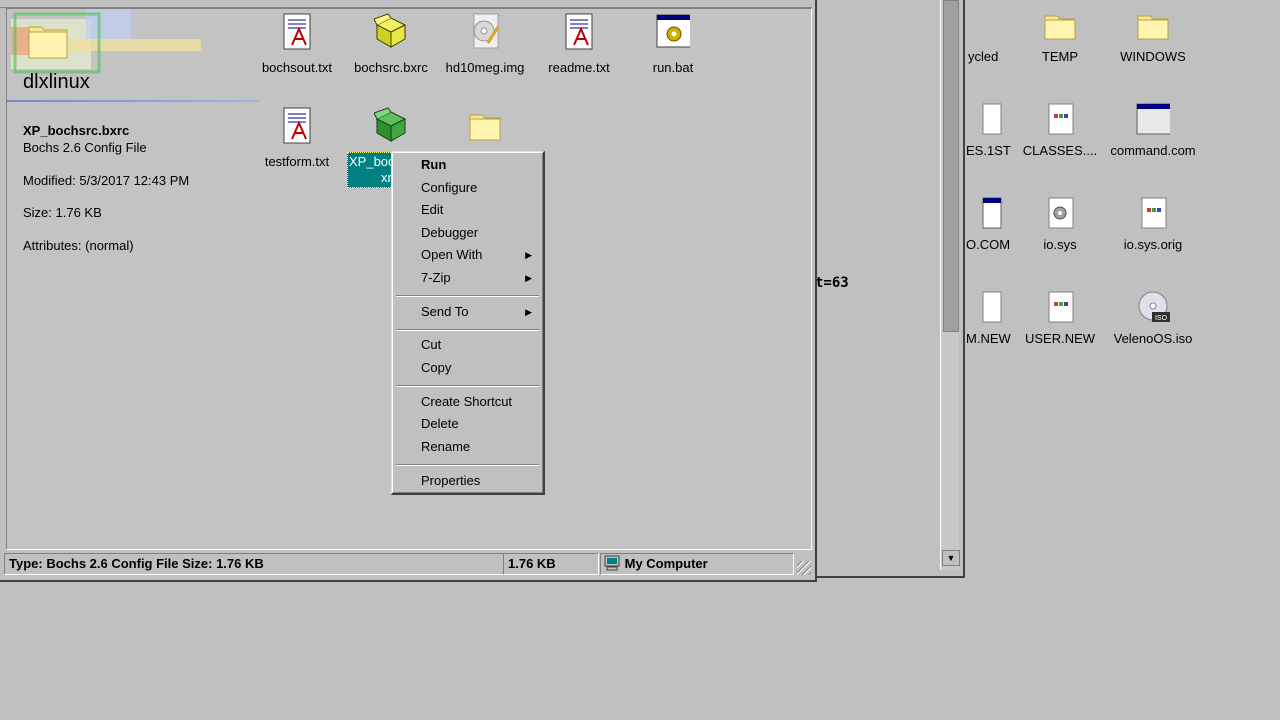 Image resolution: width=1280 pixels, height=720 pixels. What do you see at coordinates (467, 447) in the screenshot?
I see `menu-item-rename: Rename` at bounding box center [467, 447].